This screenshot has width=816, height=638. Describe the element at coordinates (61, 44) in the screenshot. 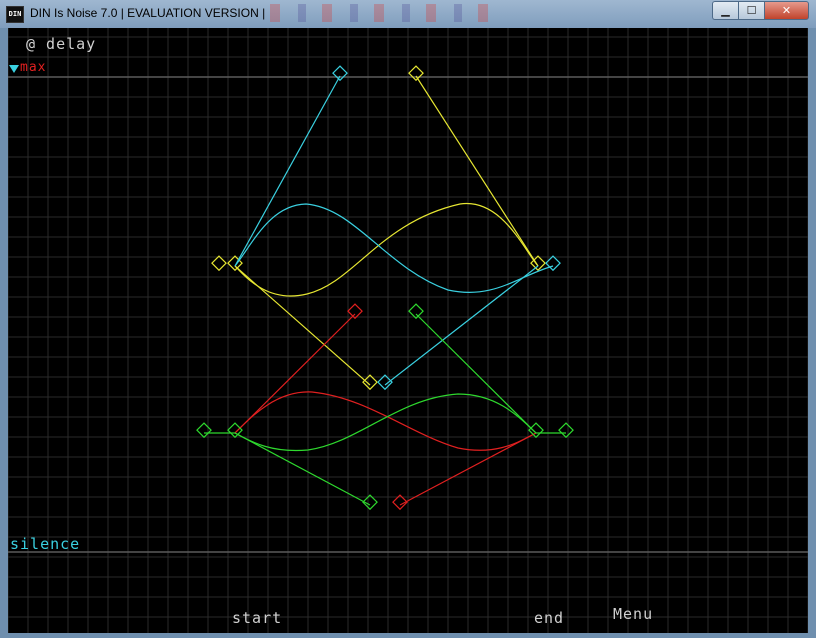

I see `delay-label: @ delay` at that location.